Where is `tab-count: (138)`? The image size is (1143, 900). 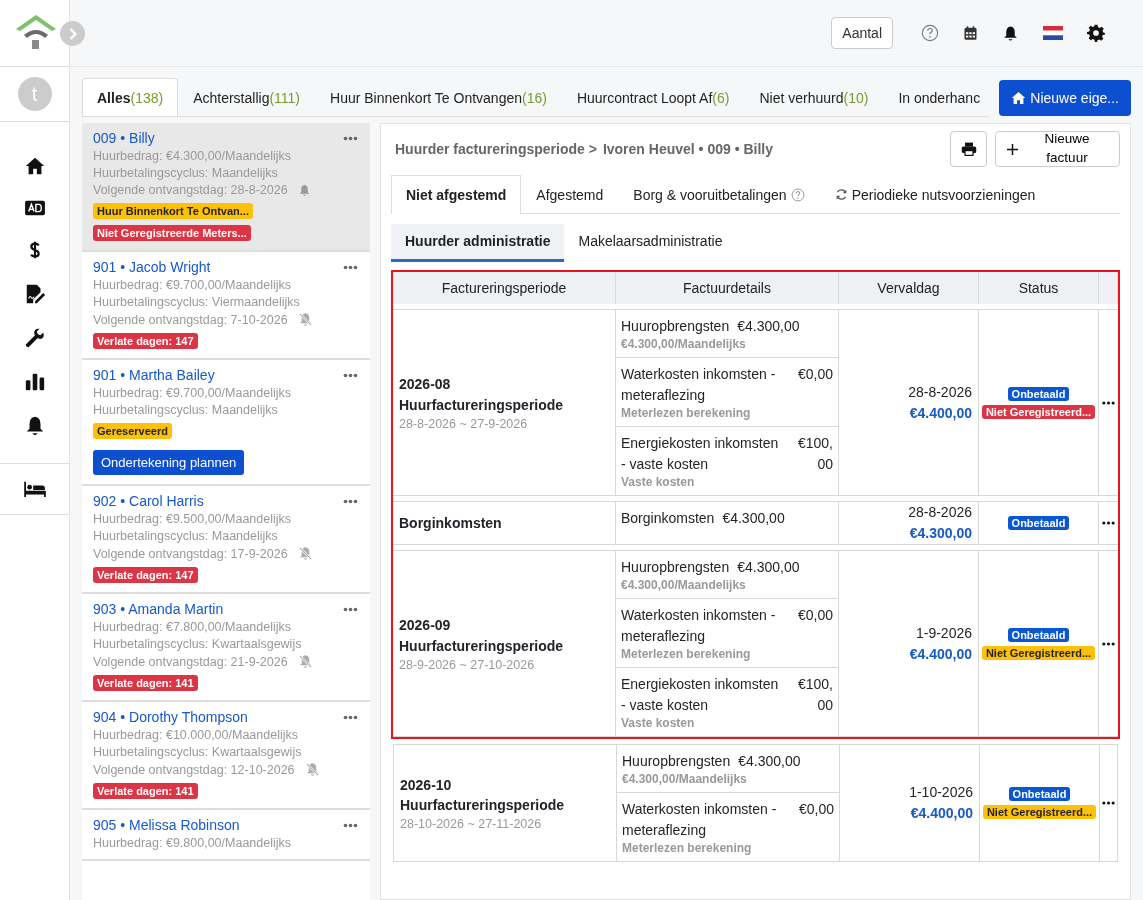
tab-count: (138) is located at coordinates (147, 97).